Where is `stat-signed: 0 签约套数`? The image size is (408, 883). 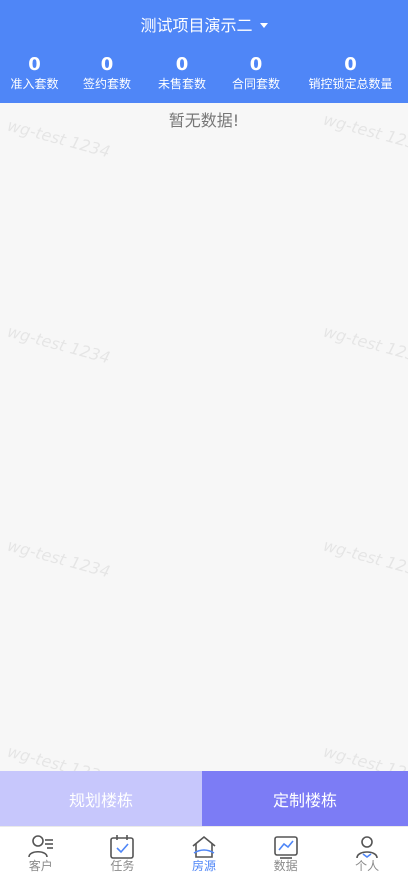
stat-signed: 0 签约套数 is located at coordinates (107, 73).